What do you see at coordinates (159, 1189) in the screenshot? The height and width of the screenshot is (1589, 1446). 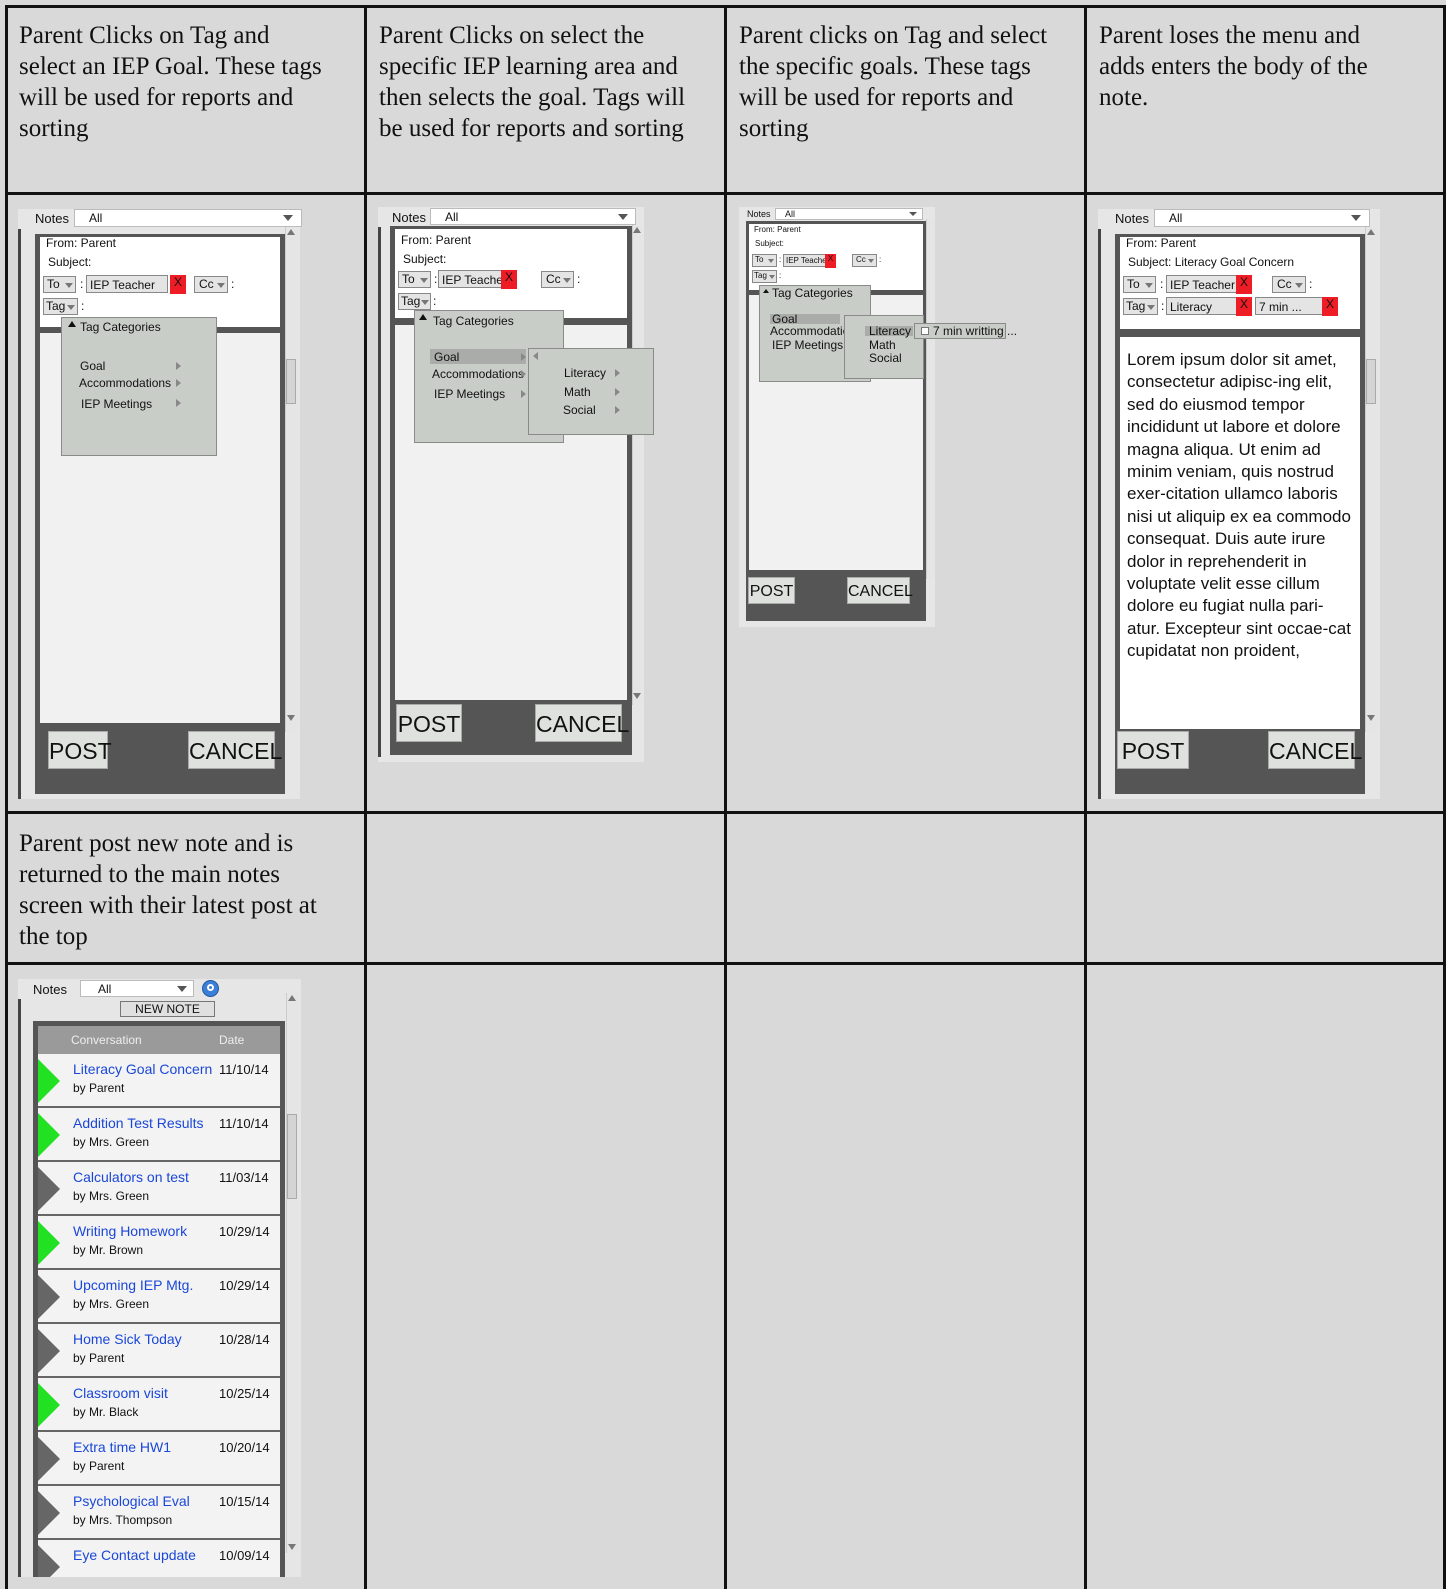 I see `conversation-row: Calculators on test by Mrs. Green 11/03/14` at bounding box center [159, 1189].